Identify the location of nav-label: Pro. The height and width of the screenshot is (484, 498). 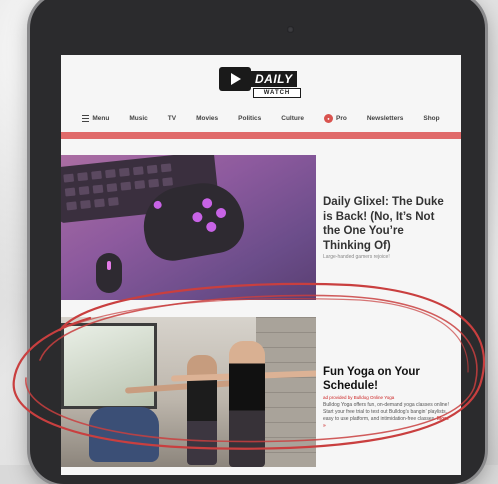
(341, 118).